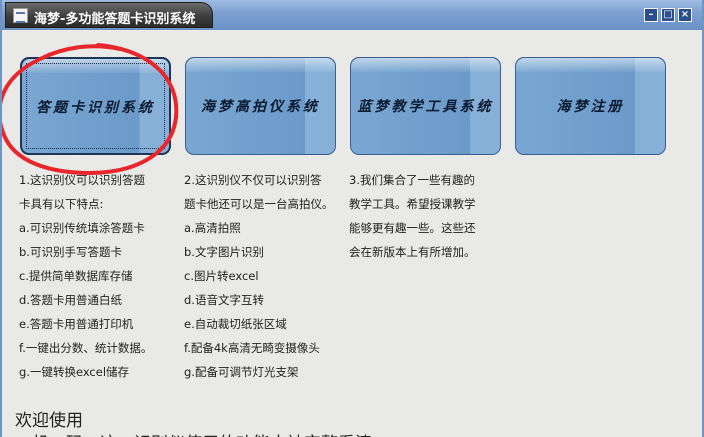 The width and height of the screenshot is (704, 437). Describe the element at coordinates (352, 15) in the screenshot. I see `title-bar: 海梦-多功能答题卡识别系统 – □ ×` at that location.